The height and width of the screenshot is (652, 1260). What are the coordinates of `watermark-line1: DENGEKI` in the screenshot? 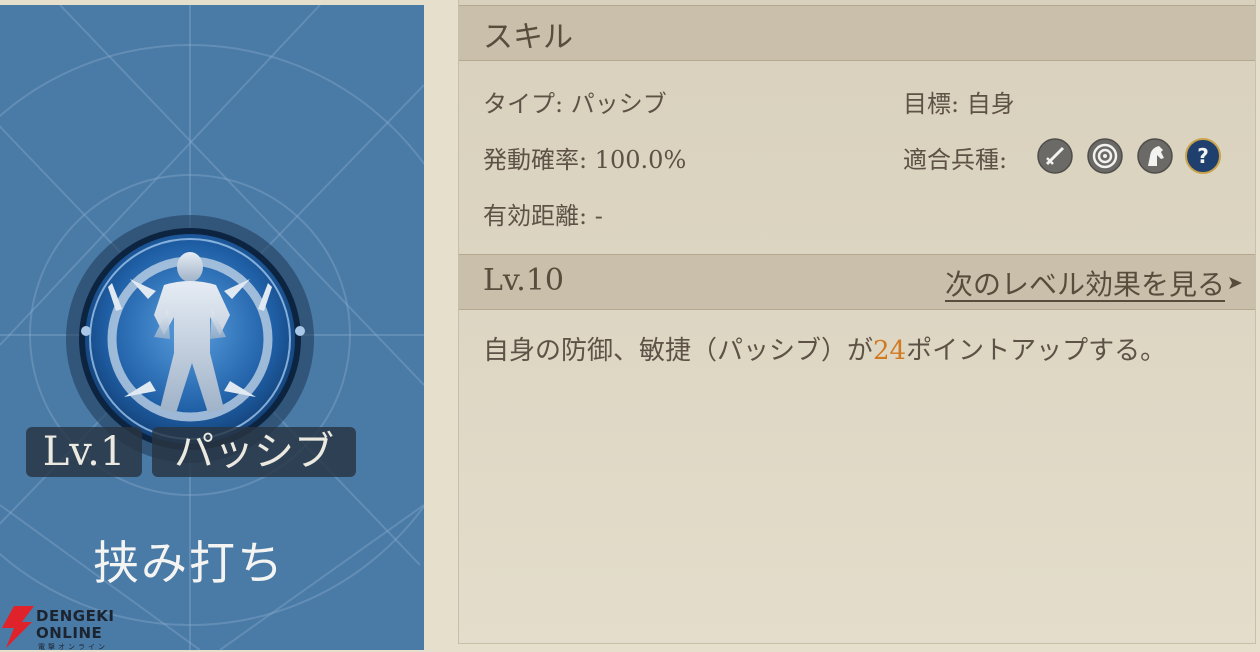 It's located at (75, 616).